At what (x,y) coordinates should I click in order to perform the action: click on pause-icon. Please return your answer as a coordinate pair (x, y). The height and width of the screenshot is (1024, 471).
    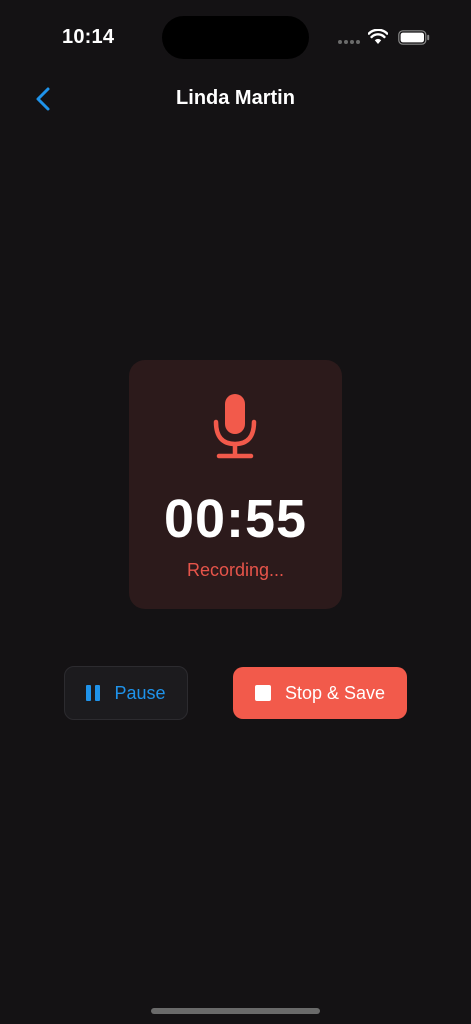
    Looking at the image, I should click on (93, 693).